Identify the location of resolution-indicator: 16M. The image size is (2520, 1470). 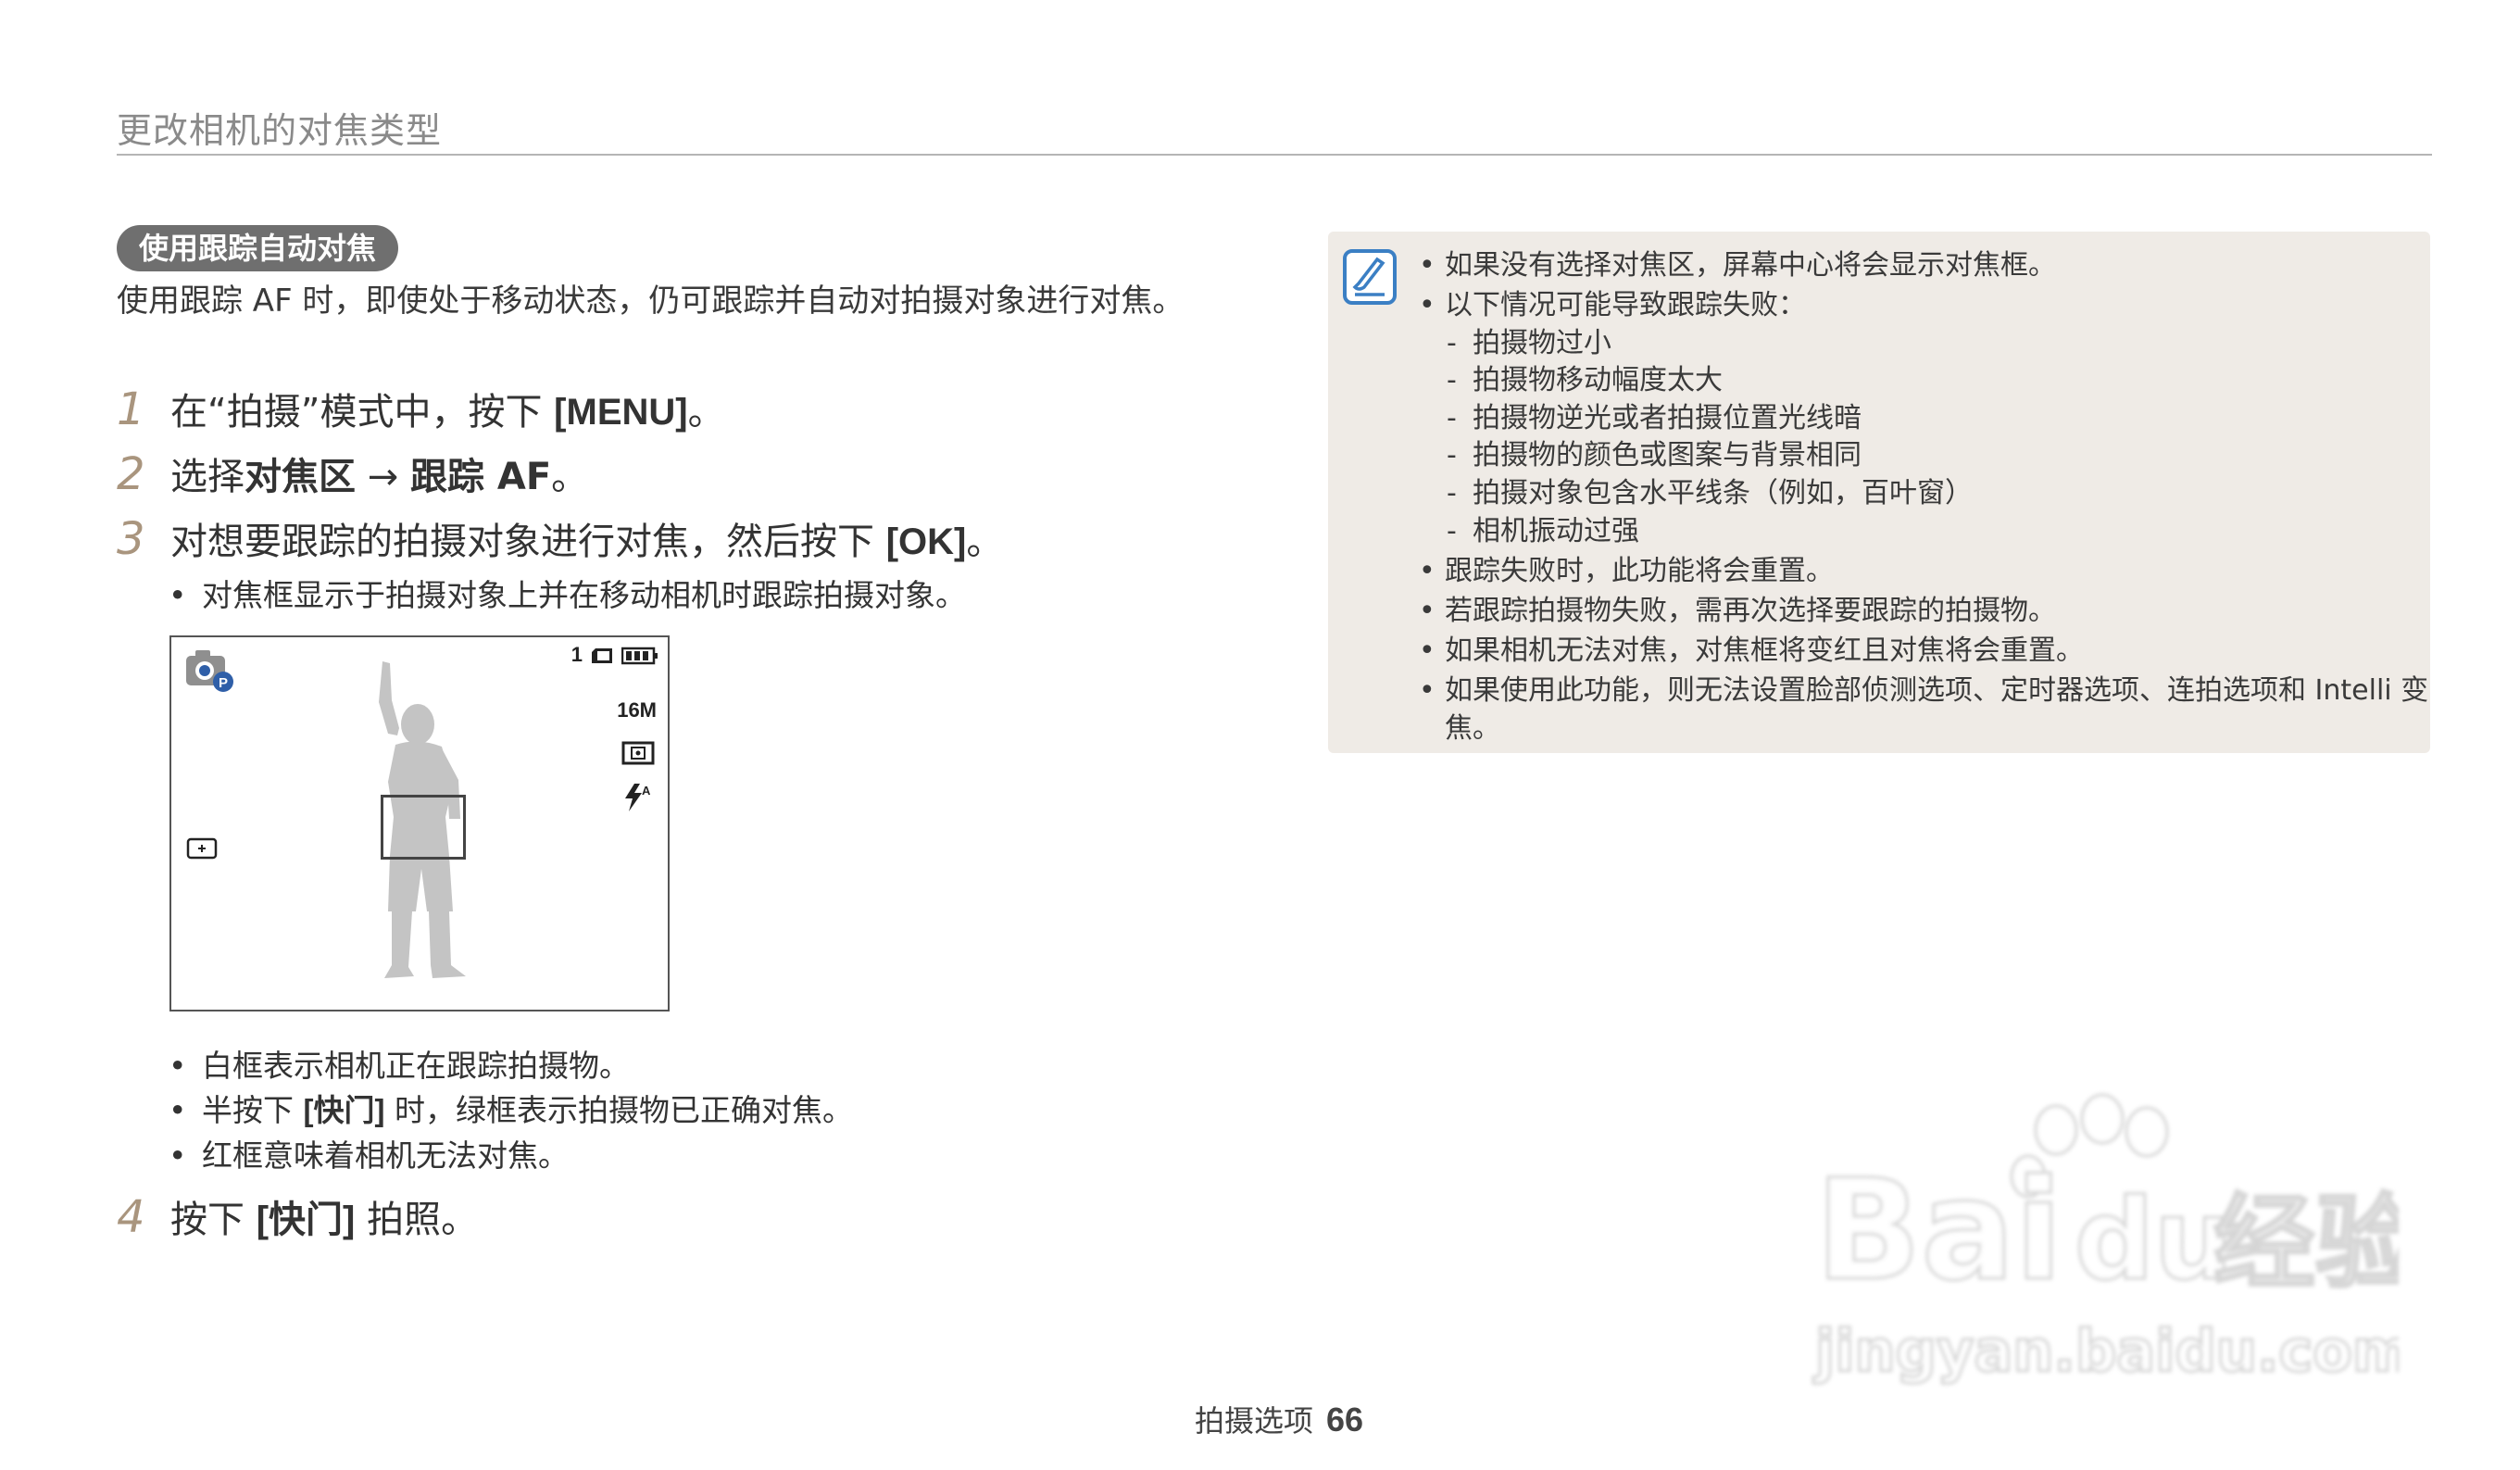
(637, 710).